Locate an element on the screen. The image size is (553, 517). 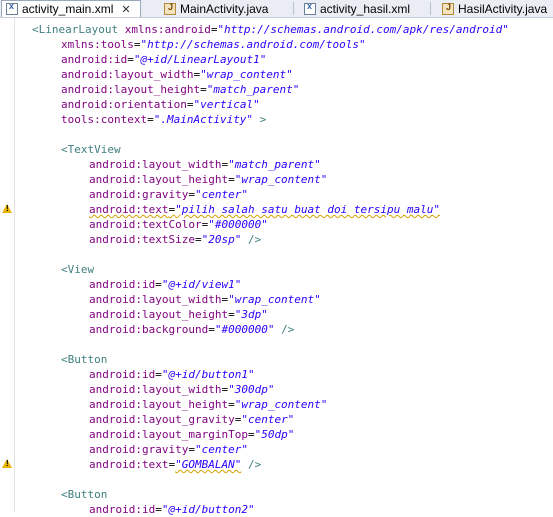
close-icon: ✕ is located at coordinates (125, 9).